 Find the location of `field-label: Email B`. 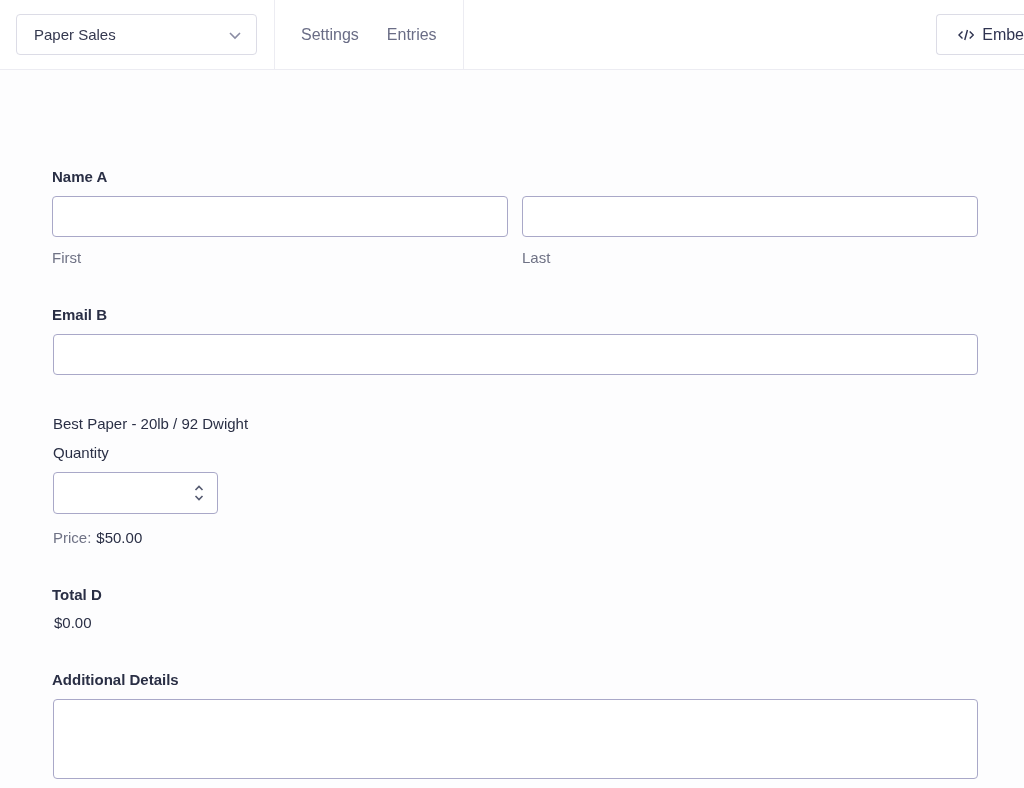

field-label: Email B is located at coordinates (80, 314).